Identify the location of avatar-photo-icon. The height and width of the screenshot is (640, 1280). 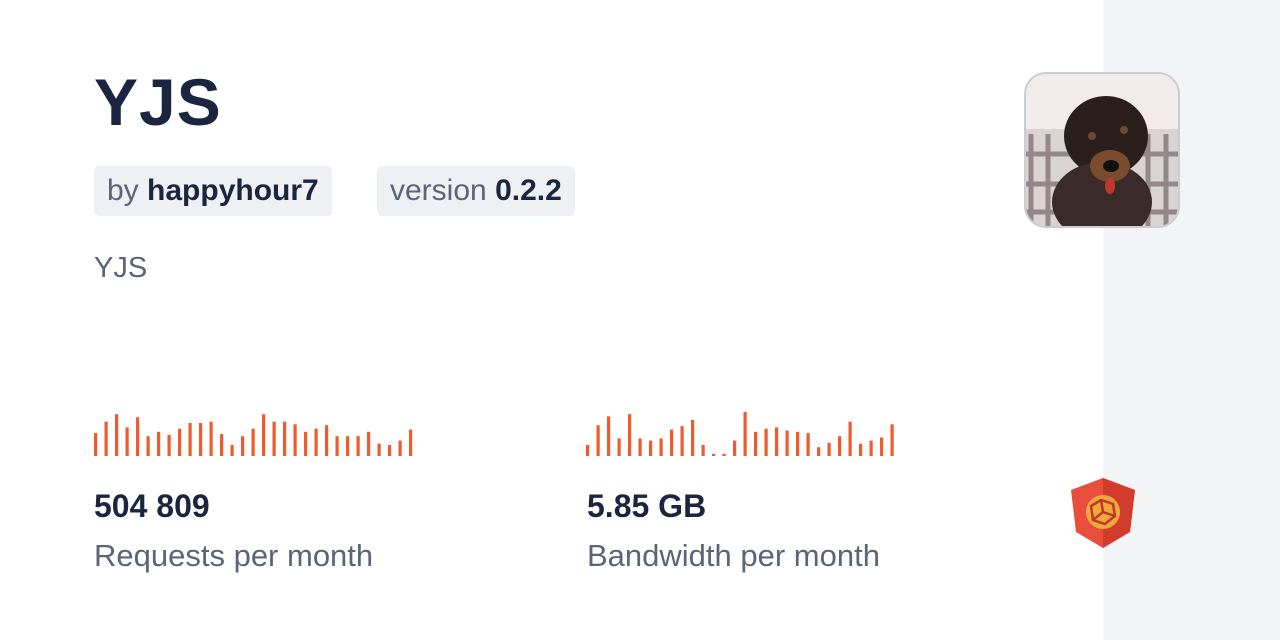
(1102, 150).